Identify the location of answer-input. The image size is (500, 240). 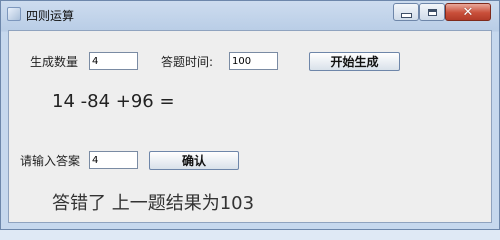
(113, 160).